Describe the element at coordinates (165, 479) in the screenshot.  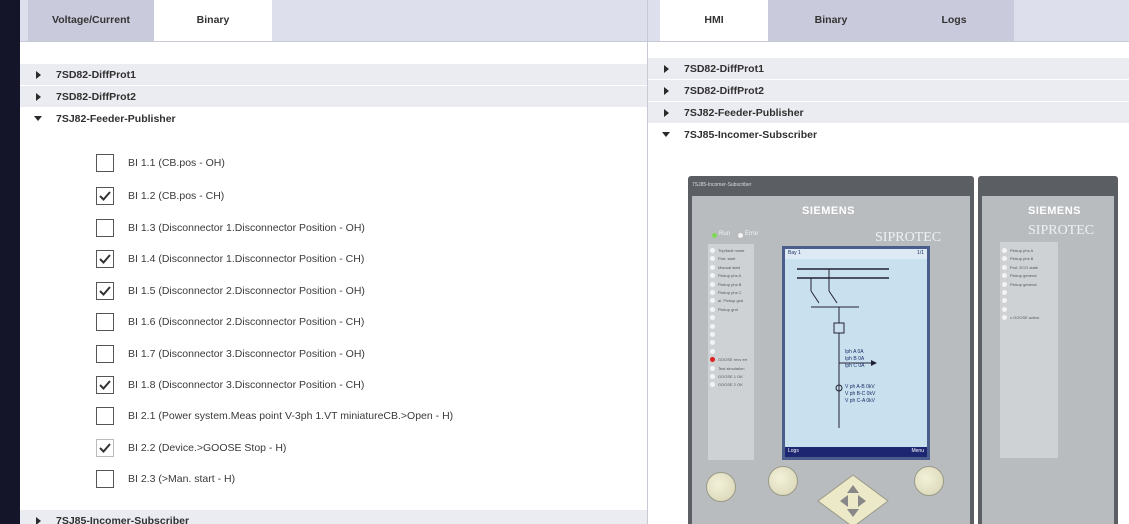
I see `binary-input-item: BI 2.3 (>Man. start - H)` at that location.